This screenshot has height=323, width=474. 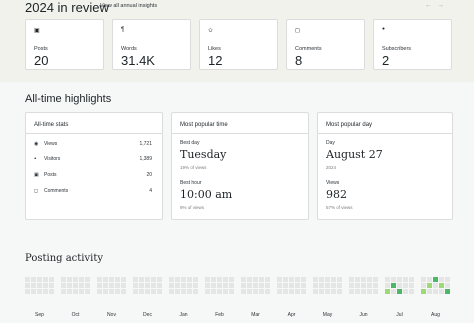 What do you see at coordinates (435, 315) in the screenshot?
I see `month-label: Aug` at bounding box center [435, 315].